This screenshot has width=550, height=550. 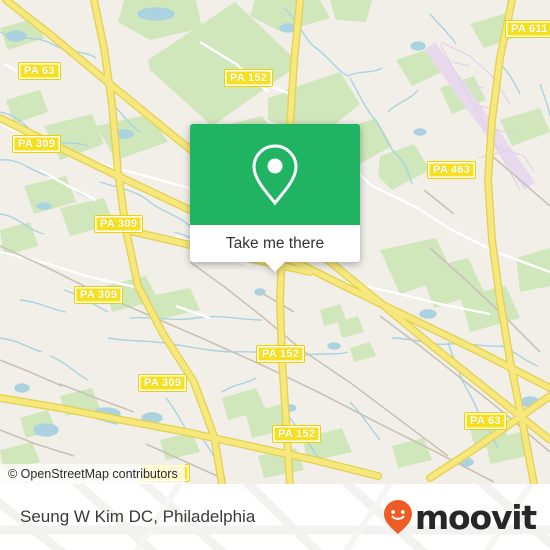 I want to click on road-shield: PA 611, so click(x=527, y=29).